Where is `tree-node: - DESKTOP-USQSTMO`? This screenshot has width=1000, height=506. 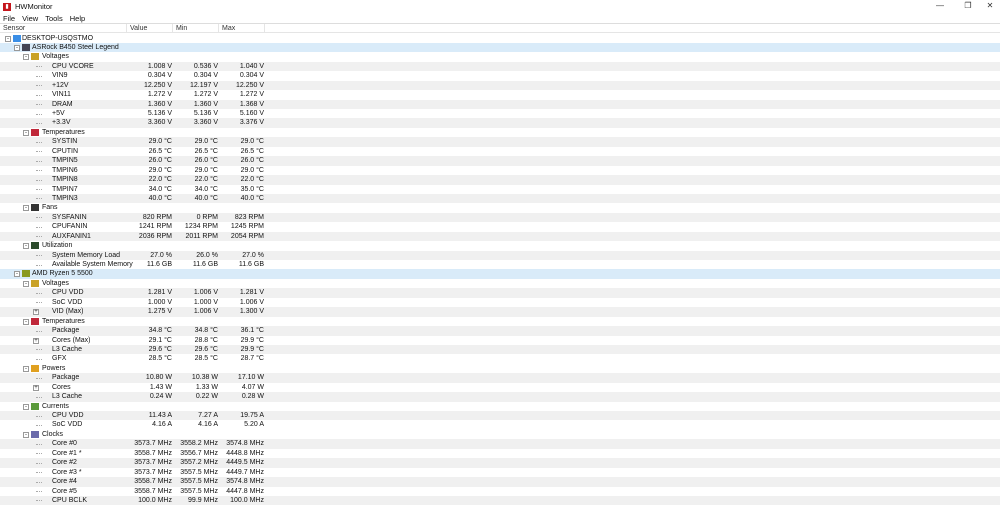
tree-node: - DESKTOP-USQSTMO is located at coordinates (500, 38).